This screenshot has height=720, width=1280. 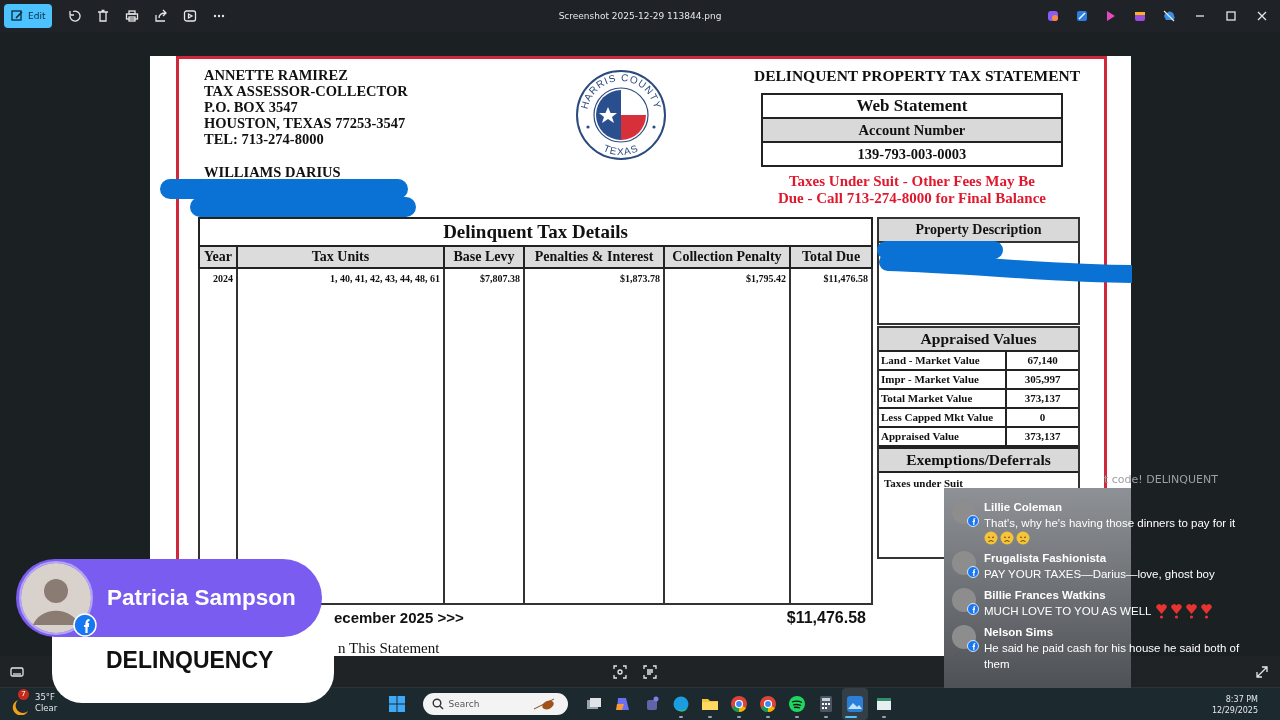 What do you see at coordinates (917, 76) in the screenshot?
I see `statement-title: DELINQUENT PROPERTY TAX STATEMENT` at bounding box center [917, 76].